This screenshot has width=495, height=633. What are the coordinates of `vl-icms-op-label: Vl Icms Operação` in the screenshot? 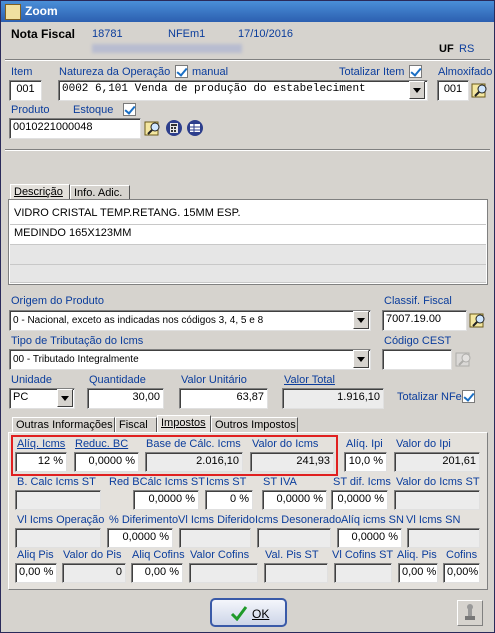 It's located at (61, 520).